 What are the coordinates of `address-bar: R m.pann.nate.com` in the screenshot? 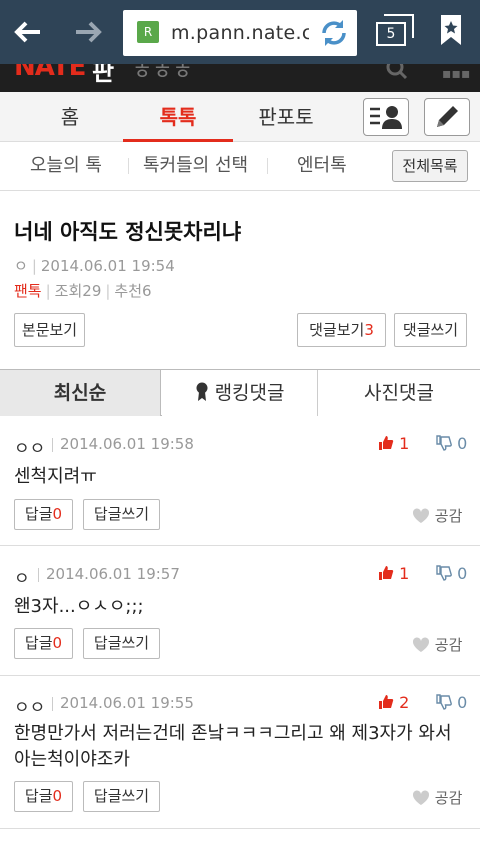 It's located at (240, 33).